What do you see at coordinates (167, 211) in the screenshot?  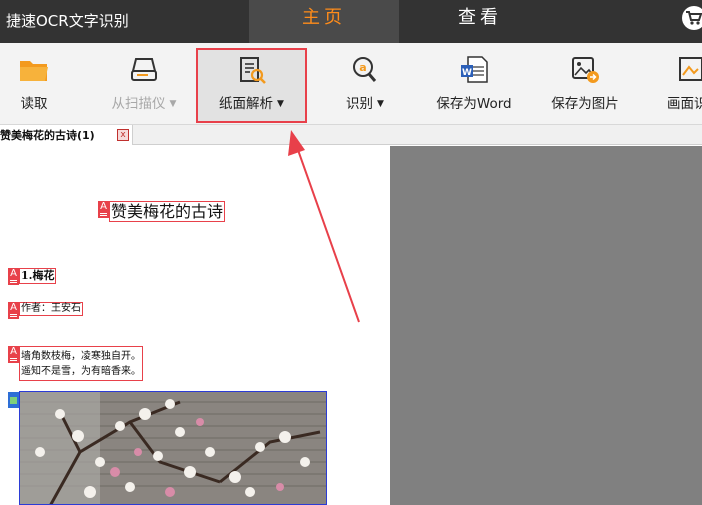 I see `document-title: 赞美梅花的古诗` at bounding box center [167, 211].